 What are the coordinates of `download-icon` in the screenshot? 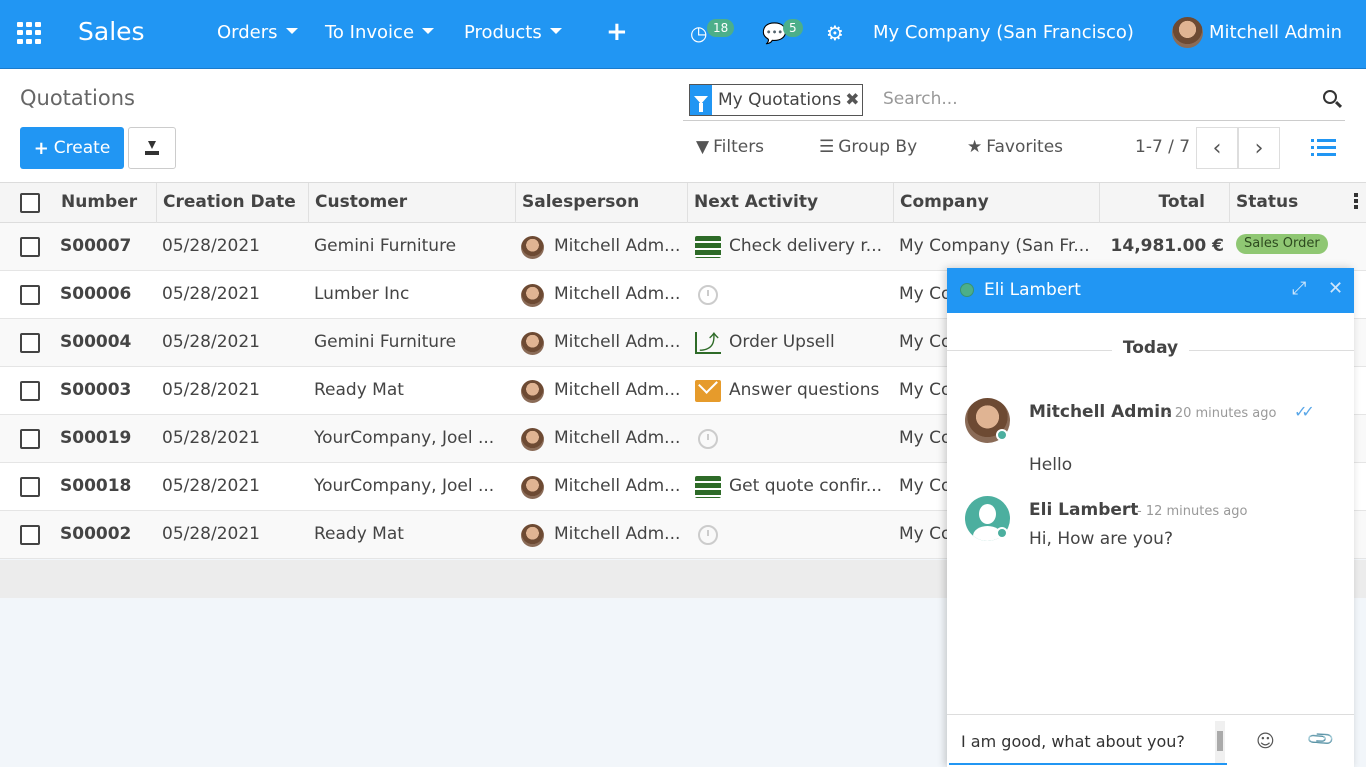 It's located at (152, 148).